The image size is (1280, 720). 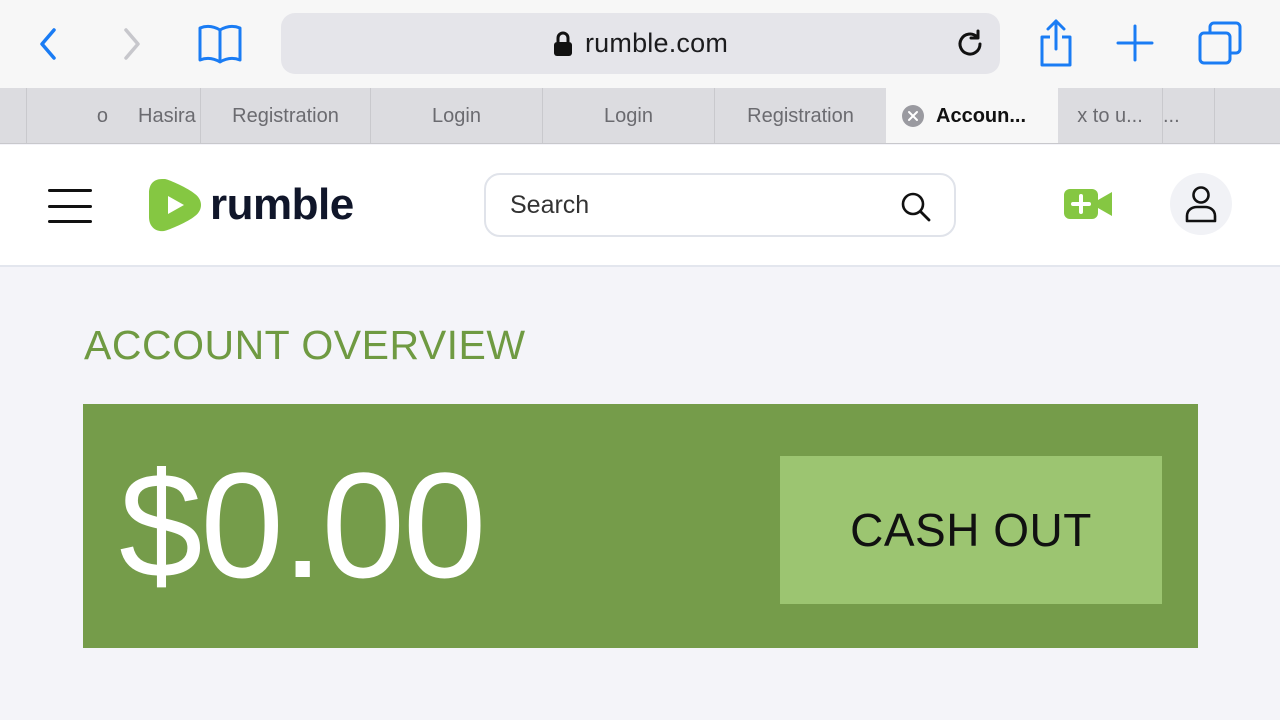 I want to click on new-tab-button, so click(x=1135, y=43).